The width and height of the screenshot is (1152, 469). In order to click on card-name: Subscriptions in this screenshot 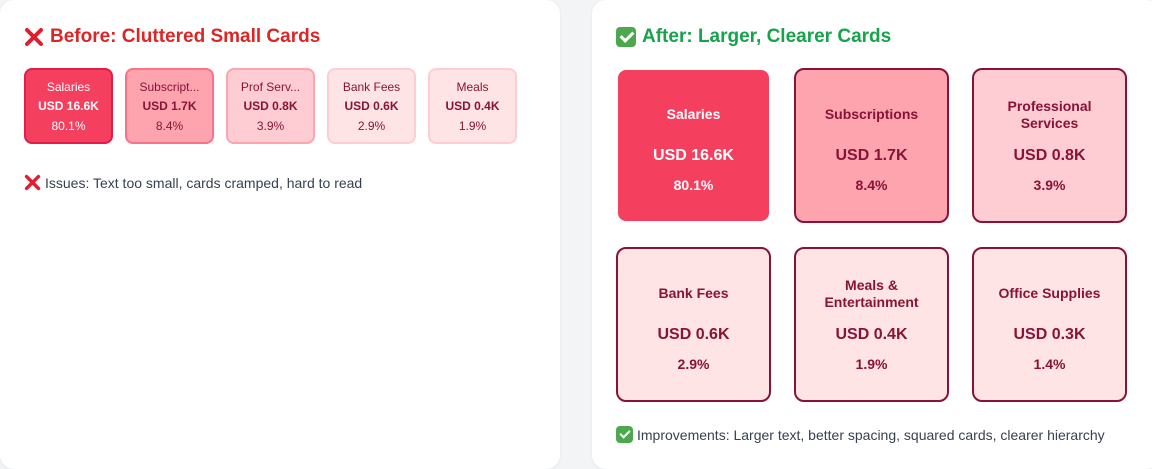, I will do `click(871, 114)`.